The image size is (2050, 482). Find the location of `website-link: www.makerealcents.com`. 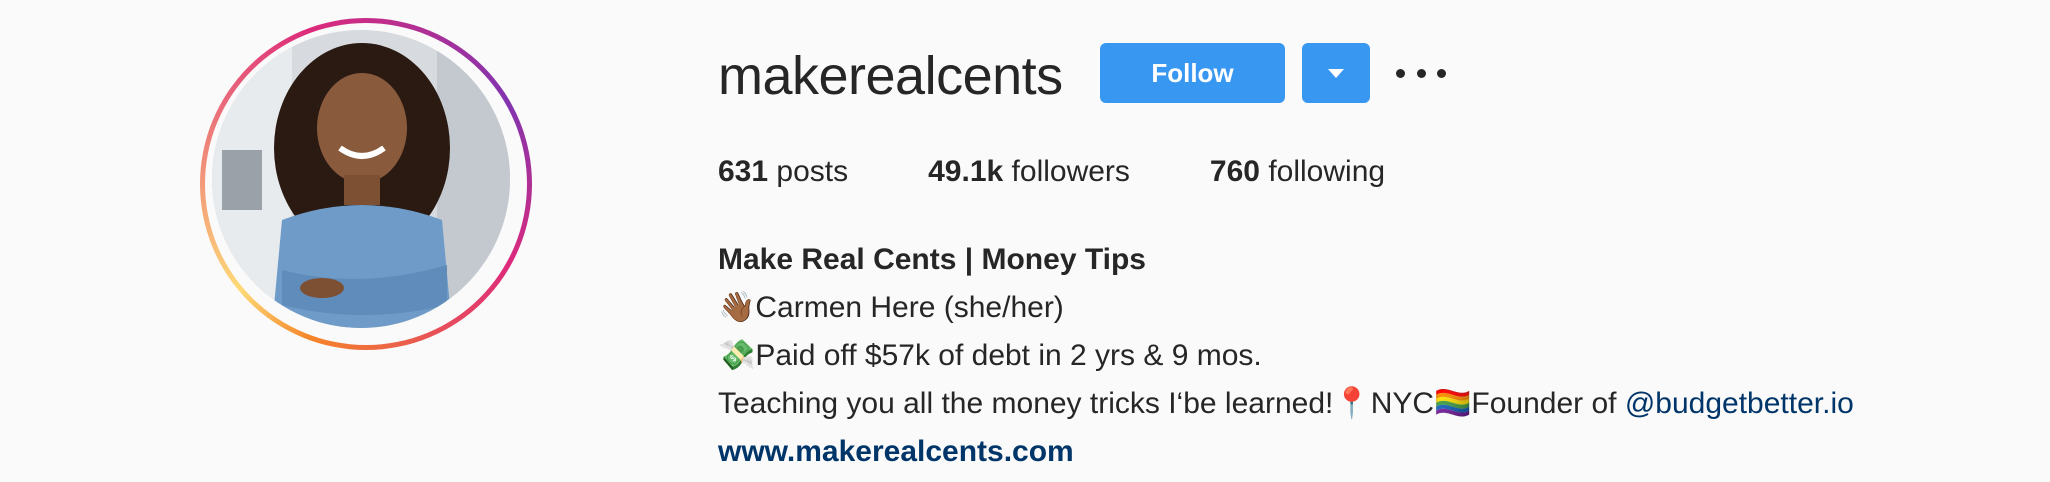

website-link: www.makerealcents.com is located at coordinates (1286, 452).